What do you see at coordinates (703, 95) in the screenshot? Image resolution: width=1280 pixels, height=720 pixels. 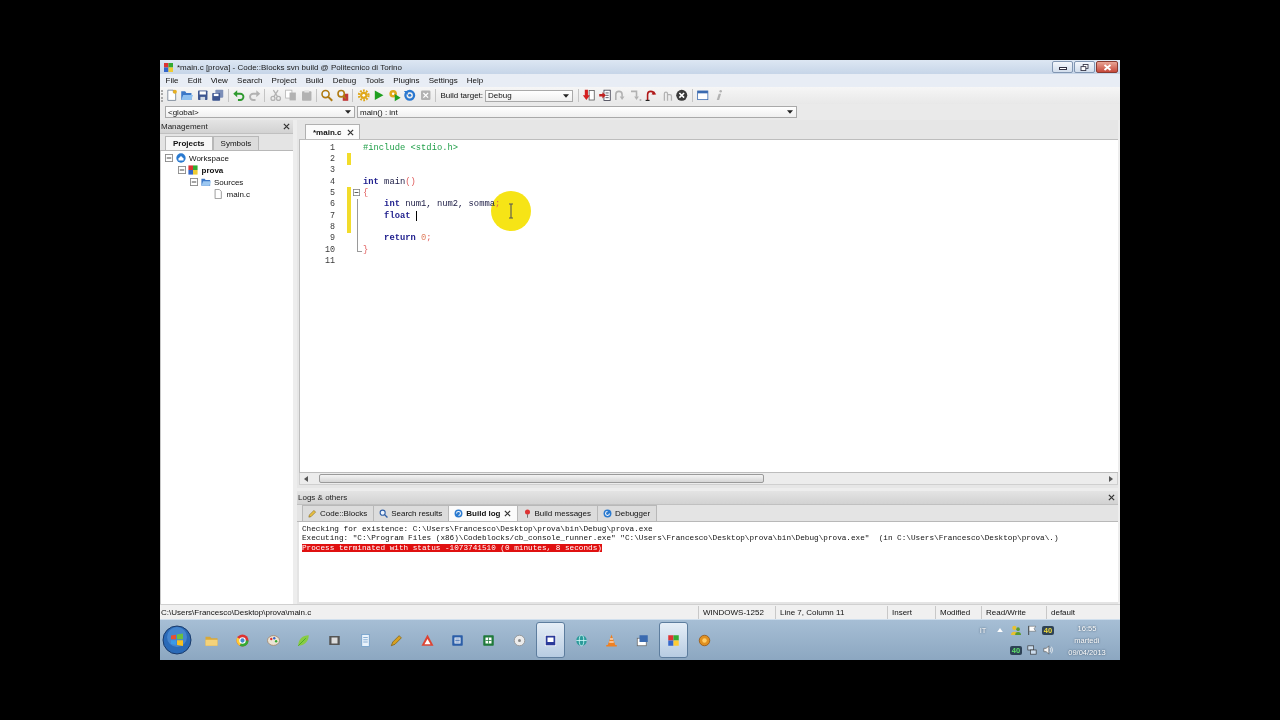 I see `window-icon` at bounding box center [703, 95].